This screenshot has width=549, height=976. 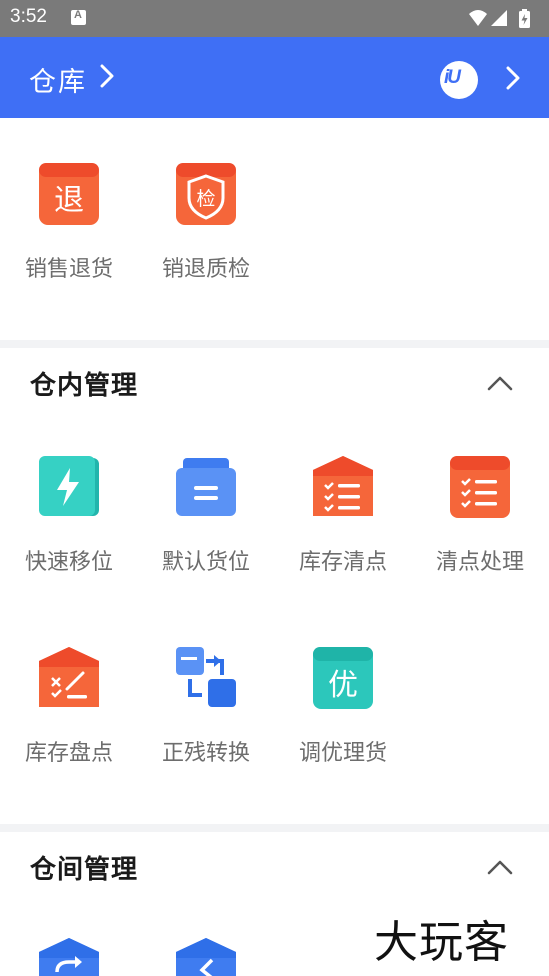 What do you see at coordinates (206, 677) in the screenshot?
I see `convert-icon` at bounding box center [206, 677].